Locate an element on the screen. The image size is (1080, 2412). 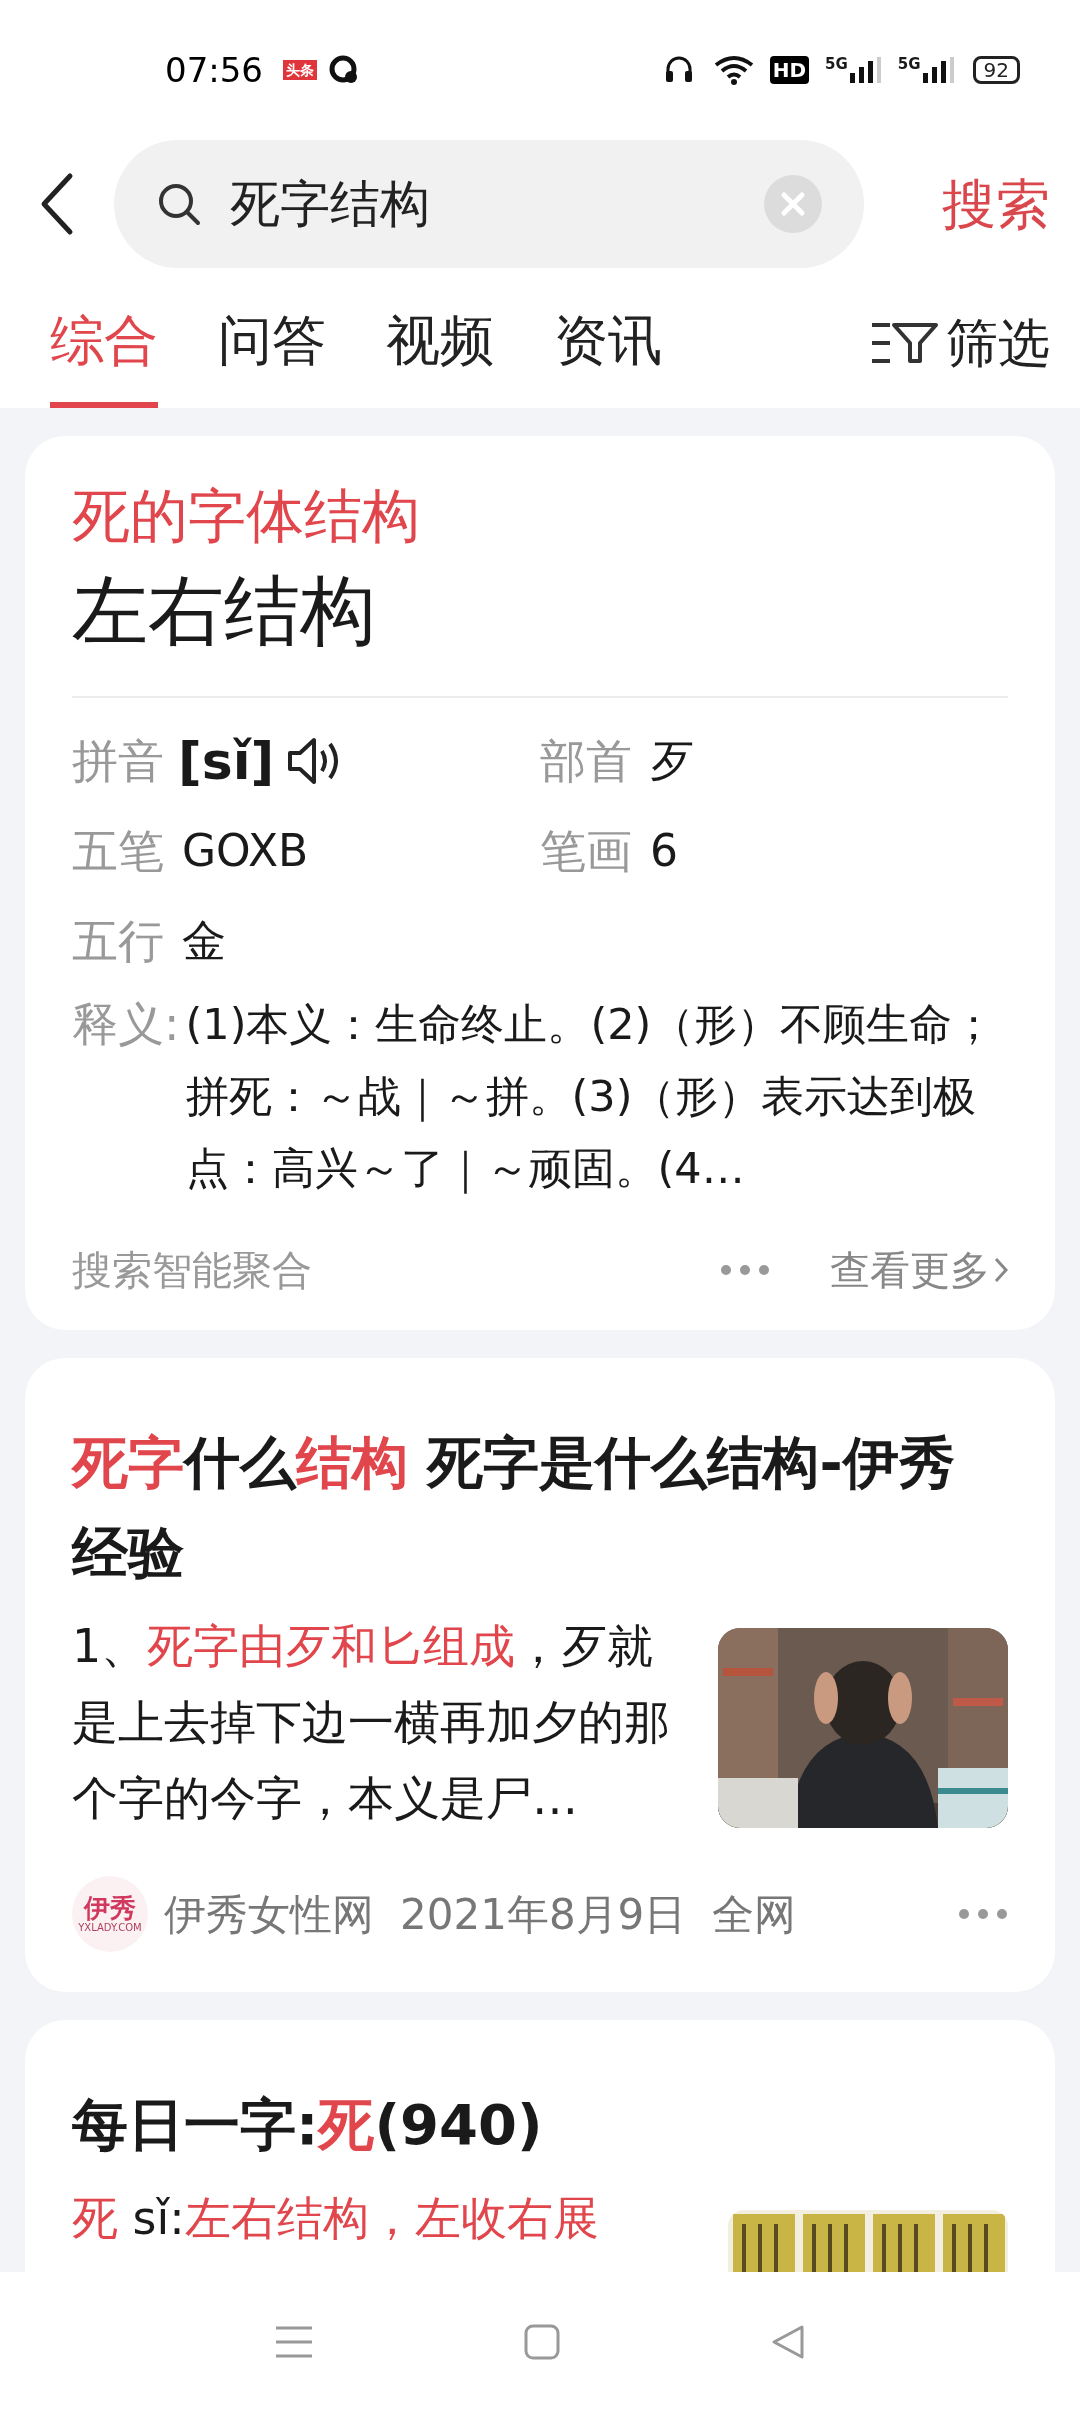
view-more-link: 查看更多 is located at coordinates (919, 1270).